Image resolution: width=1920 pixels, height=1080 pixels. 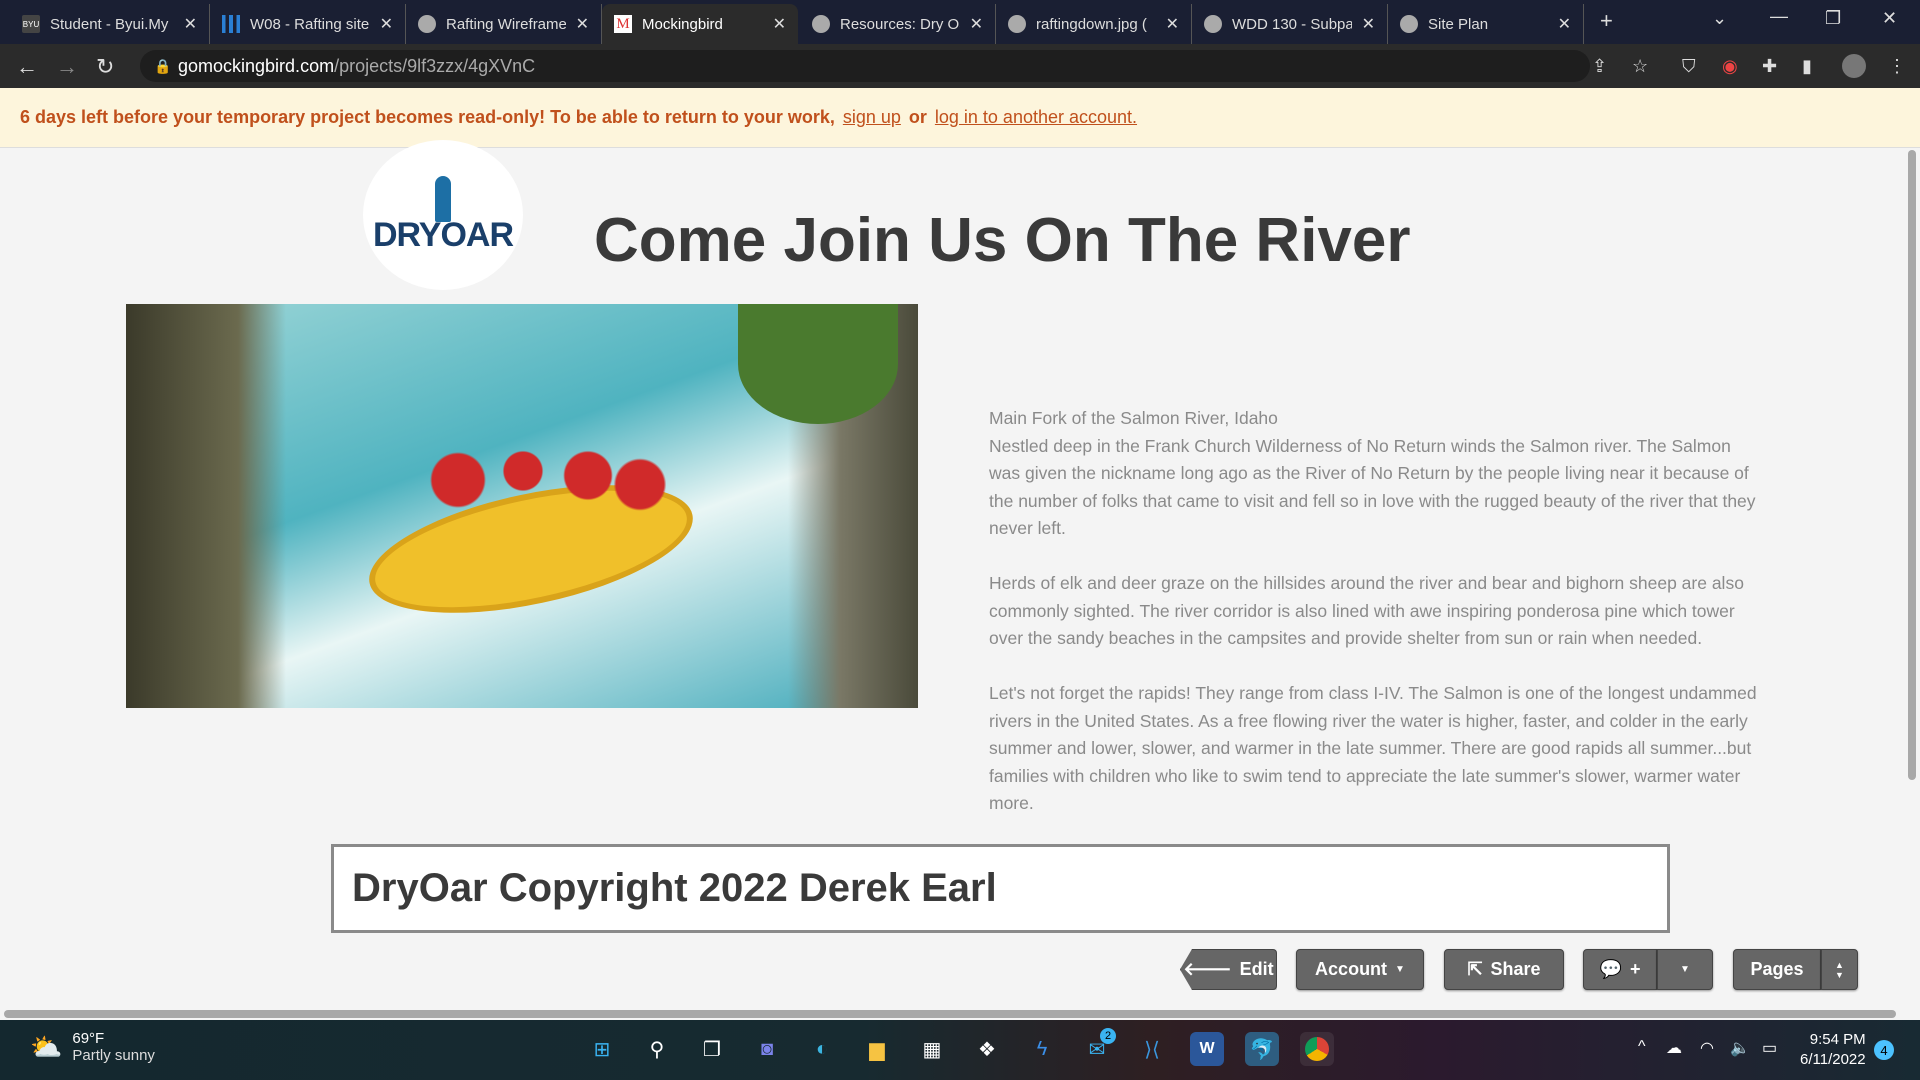 What do you see at coordinates (1833, 1050) in the screenshot?
I see `clock: 9:54 PM 6/11/2022` at bounding box center [1833, 1050].